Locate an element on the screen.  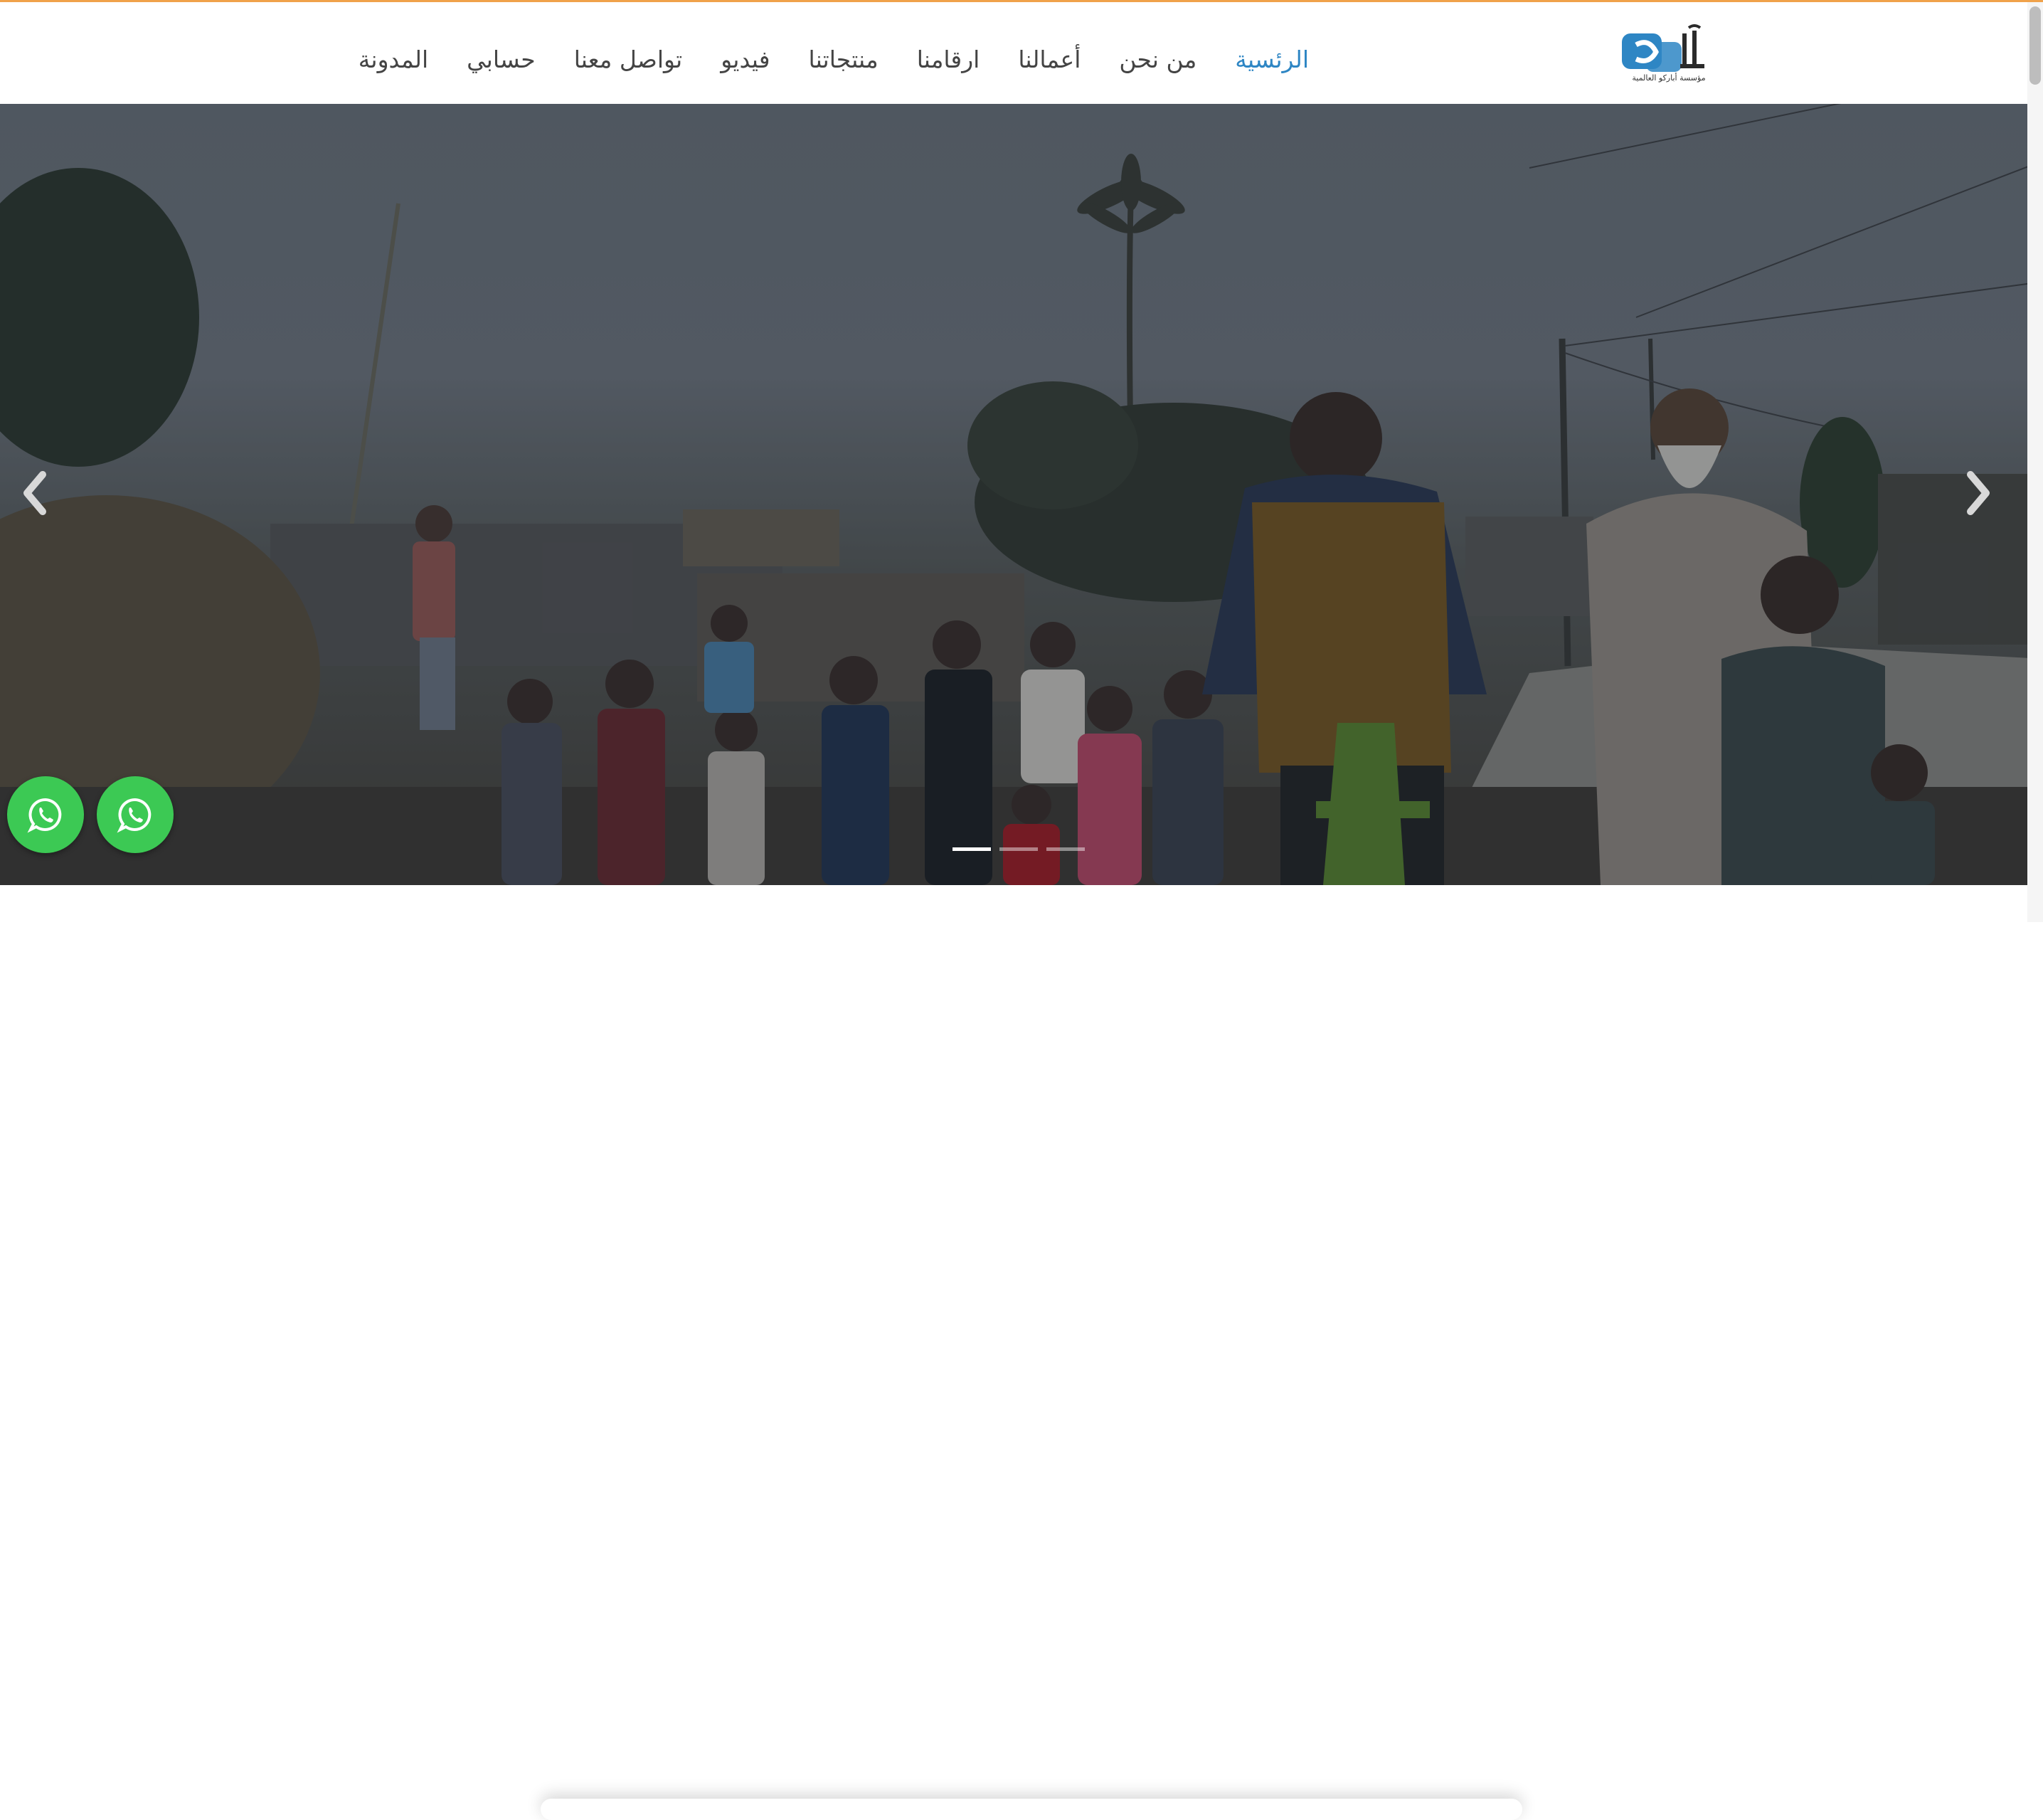
nav-item-video: فيديو is located at coordinates (745, 59).